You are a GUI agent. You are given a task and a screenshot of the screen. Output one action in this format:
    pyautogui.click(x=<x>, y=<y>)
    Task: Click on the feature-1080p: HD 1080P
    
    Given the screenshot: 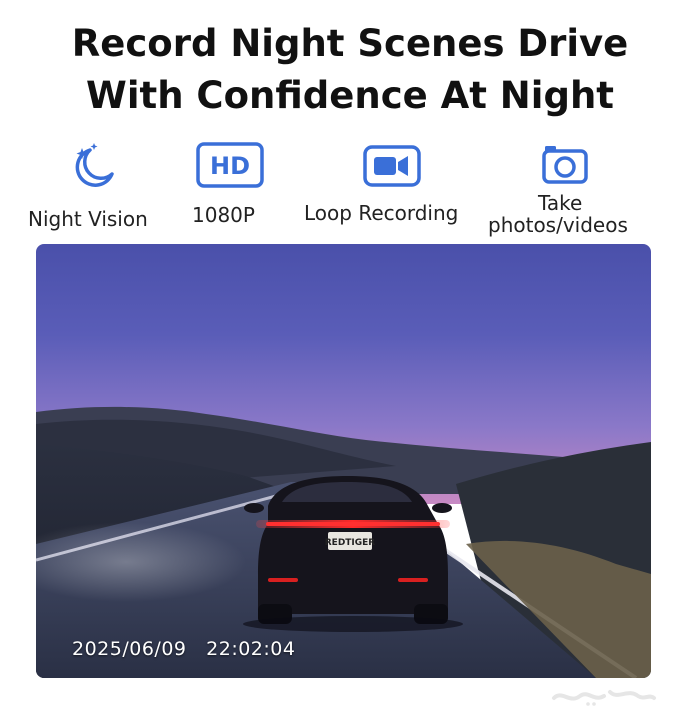 What is the action you would take?
    pyautogui.click(x=230, y=190)
    